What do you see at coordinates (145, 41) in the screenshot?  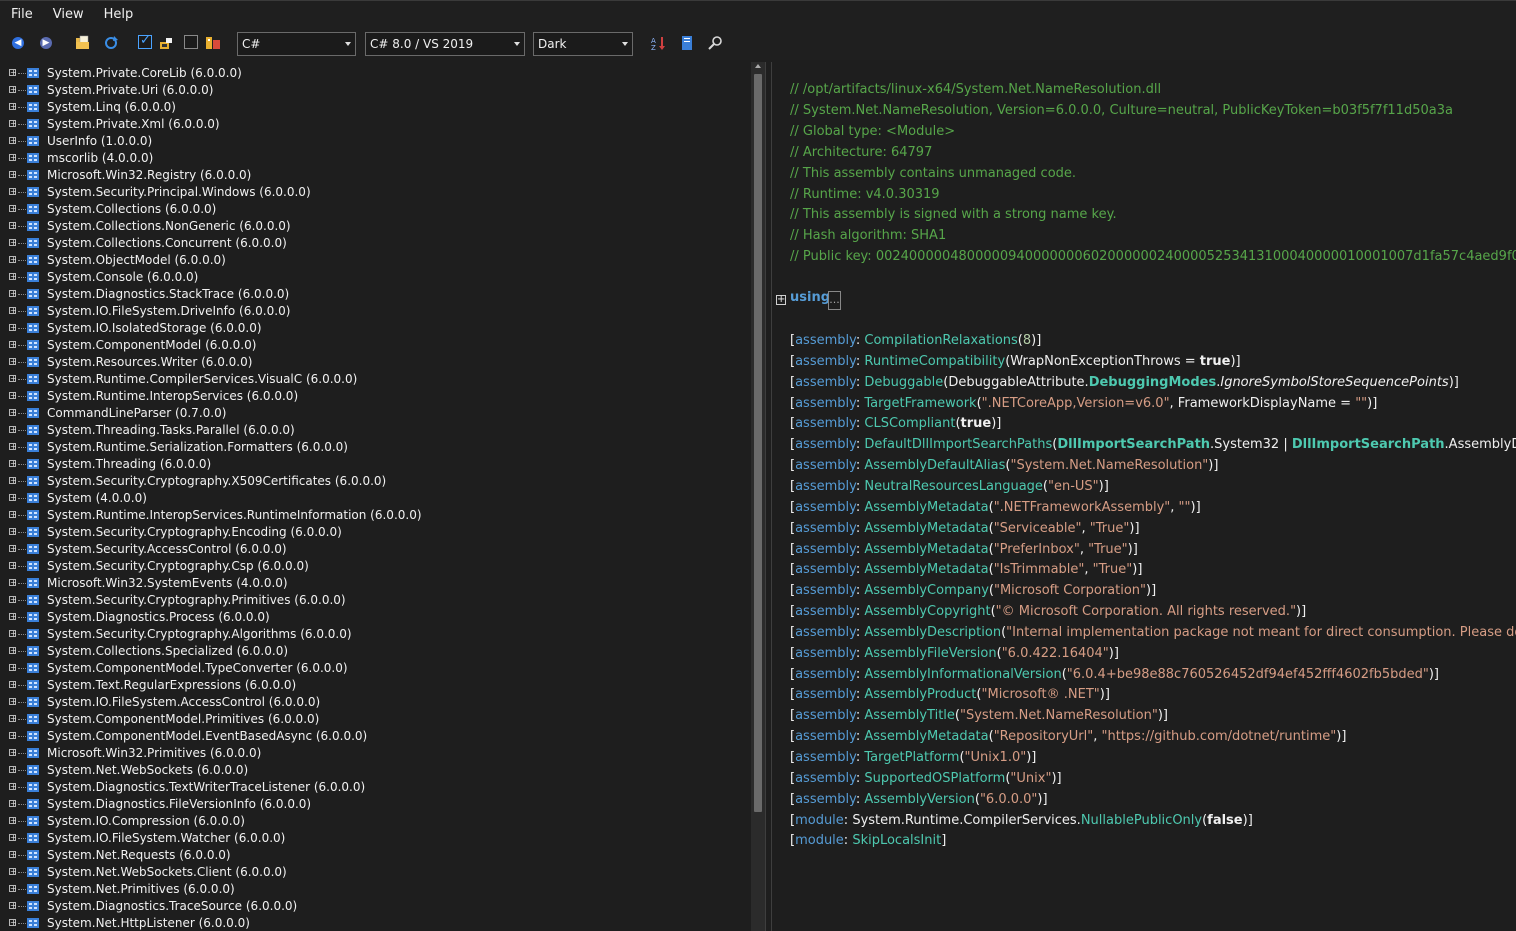 I see `show-internal-checkbox: ✓` at bounding box center [145, 41].